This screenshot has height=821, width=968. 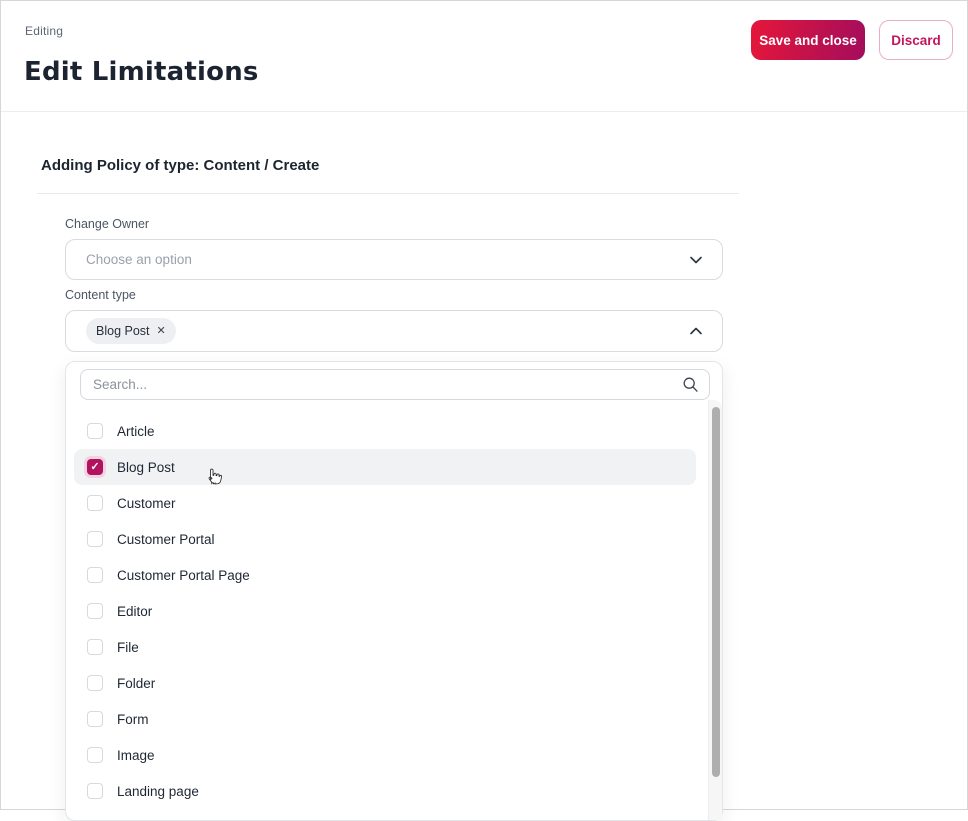 I want to click on chevron-down-icon, so click(x=696, y=260).